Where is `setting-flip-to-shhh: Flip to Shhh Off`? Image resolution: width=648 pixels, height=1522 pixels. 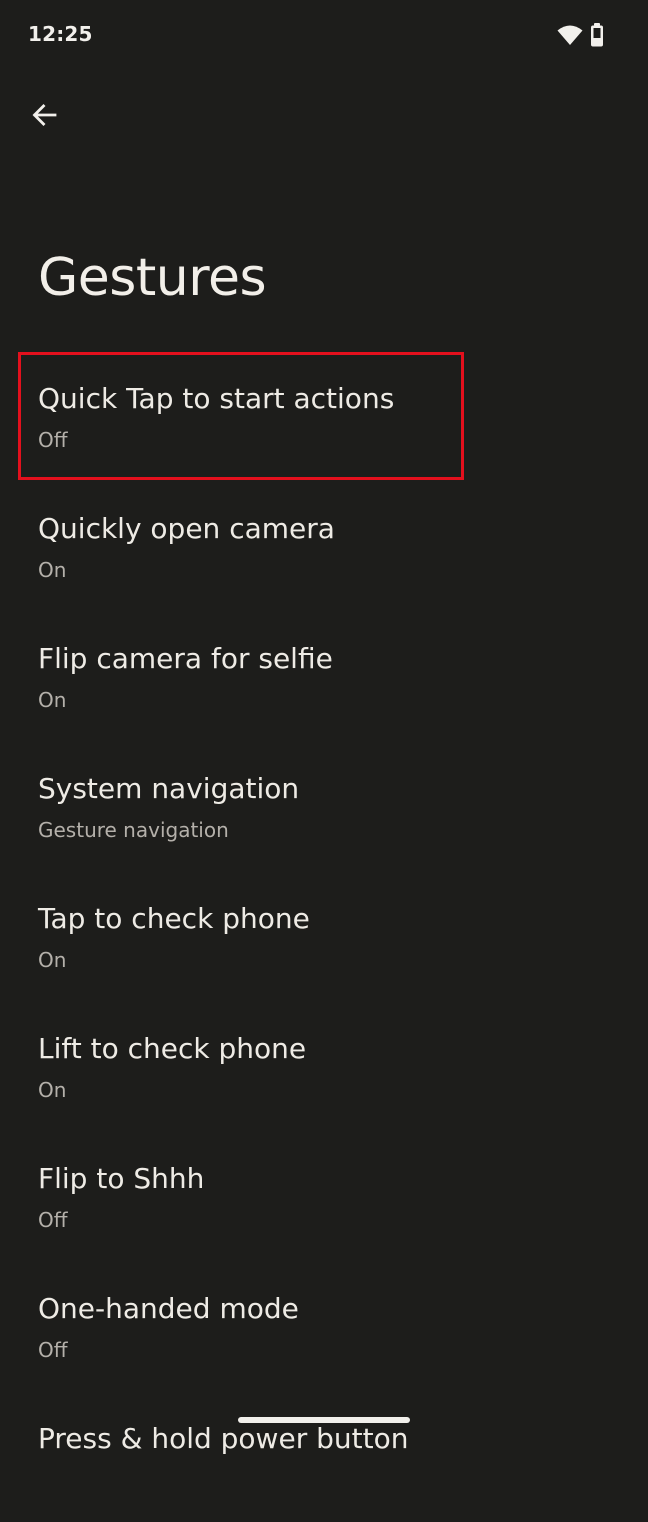 setting-flip-to-shhh: Flip to Shhh Off is located at coordinates (324, 1197).